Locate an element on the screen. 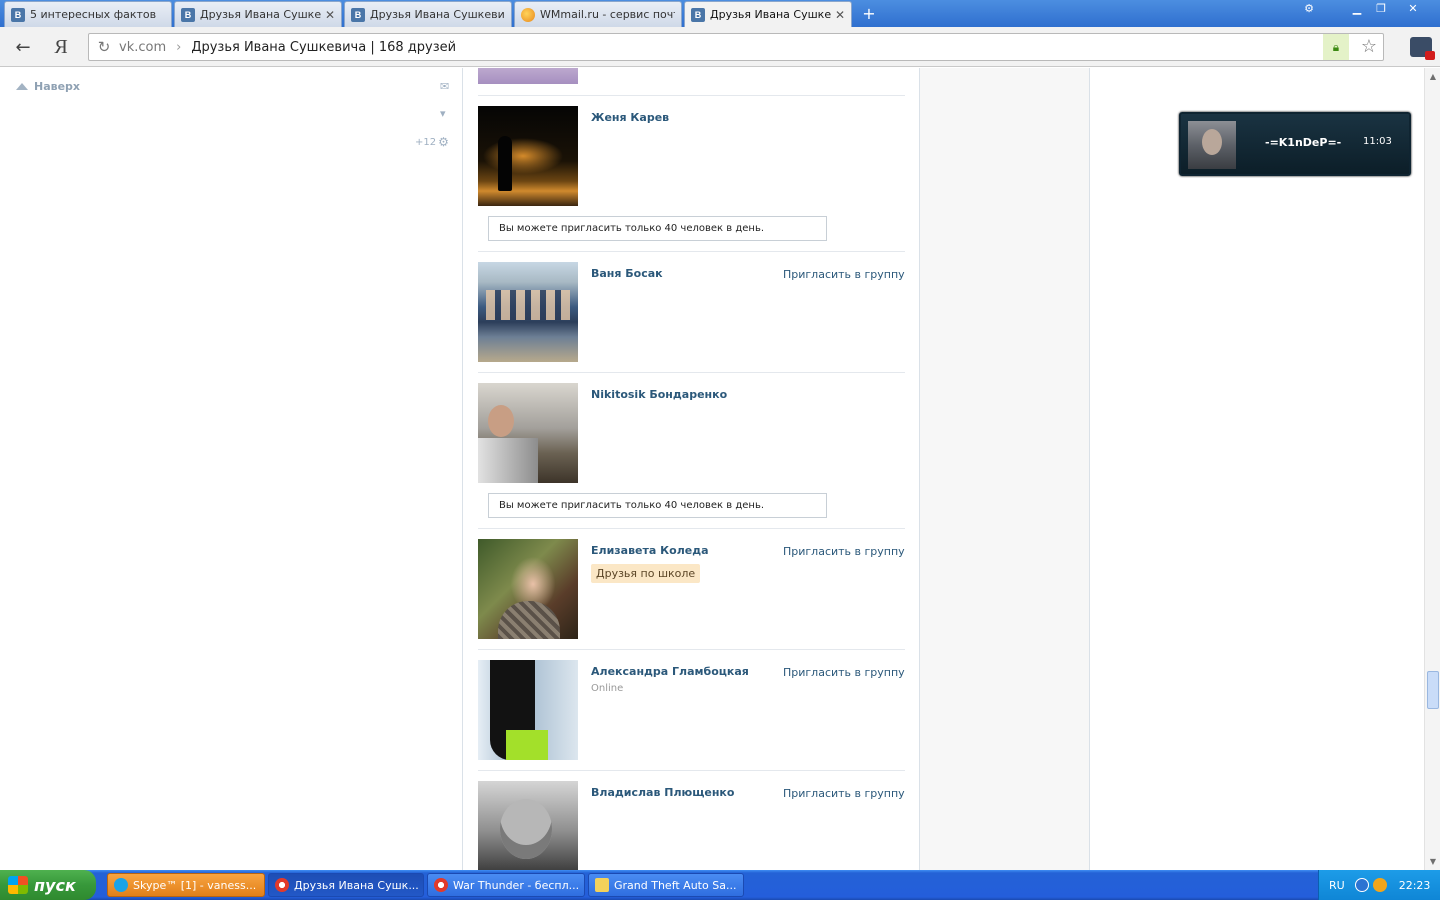  start-label: пуск is located at coordinates (55, 885).